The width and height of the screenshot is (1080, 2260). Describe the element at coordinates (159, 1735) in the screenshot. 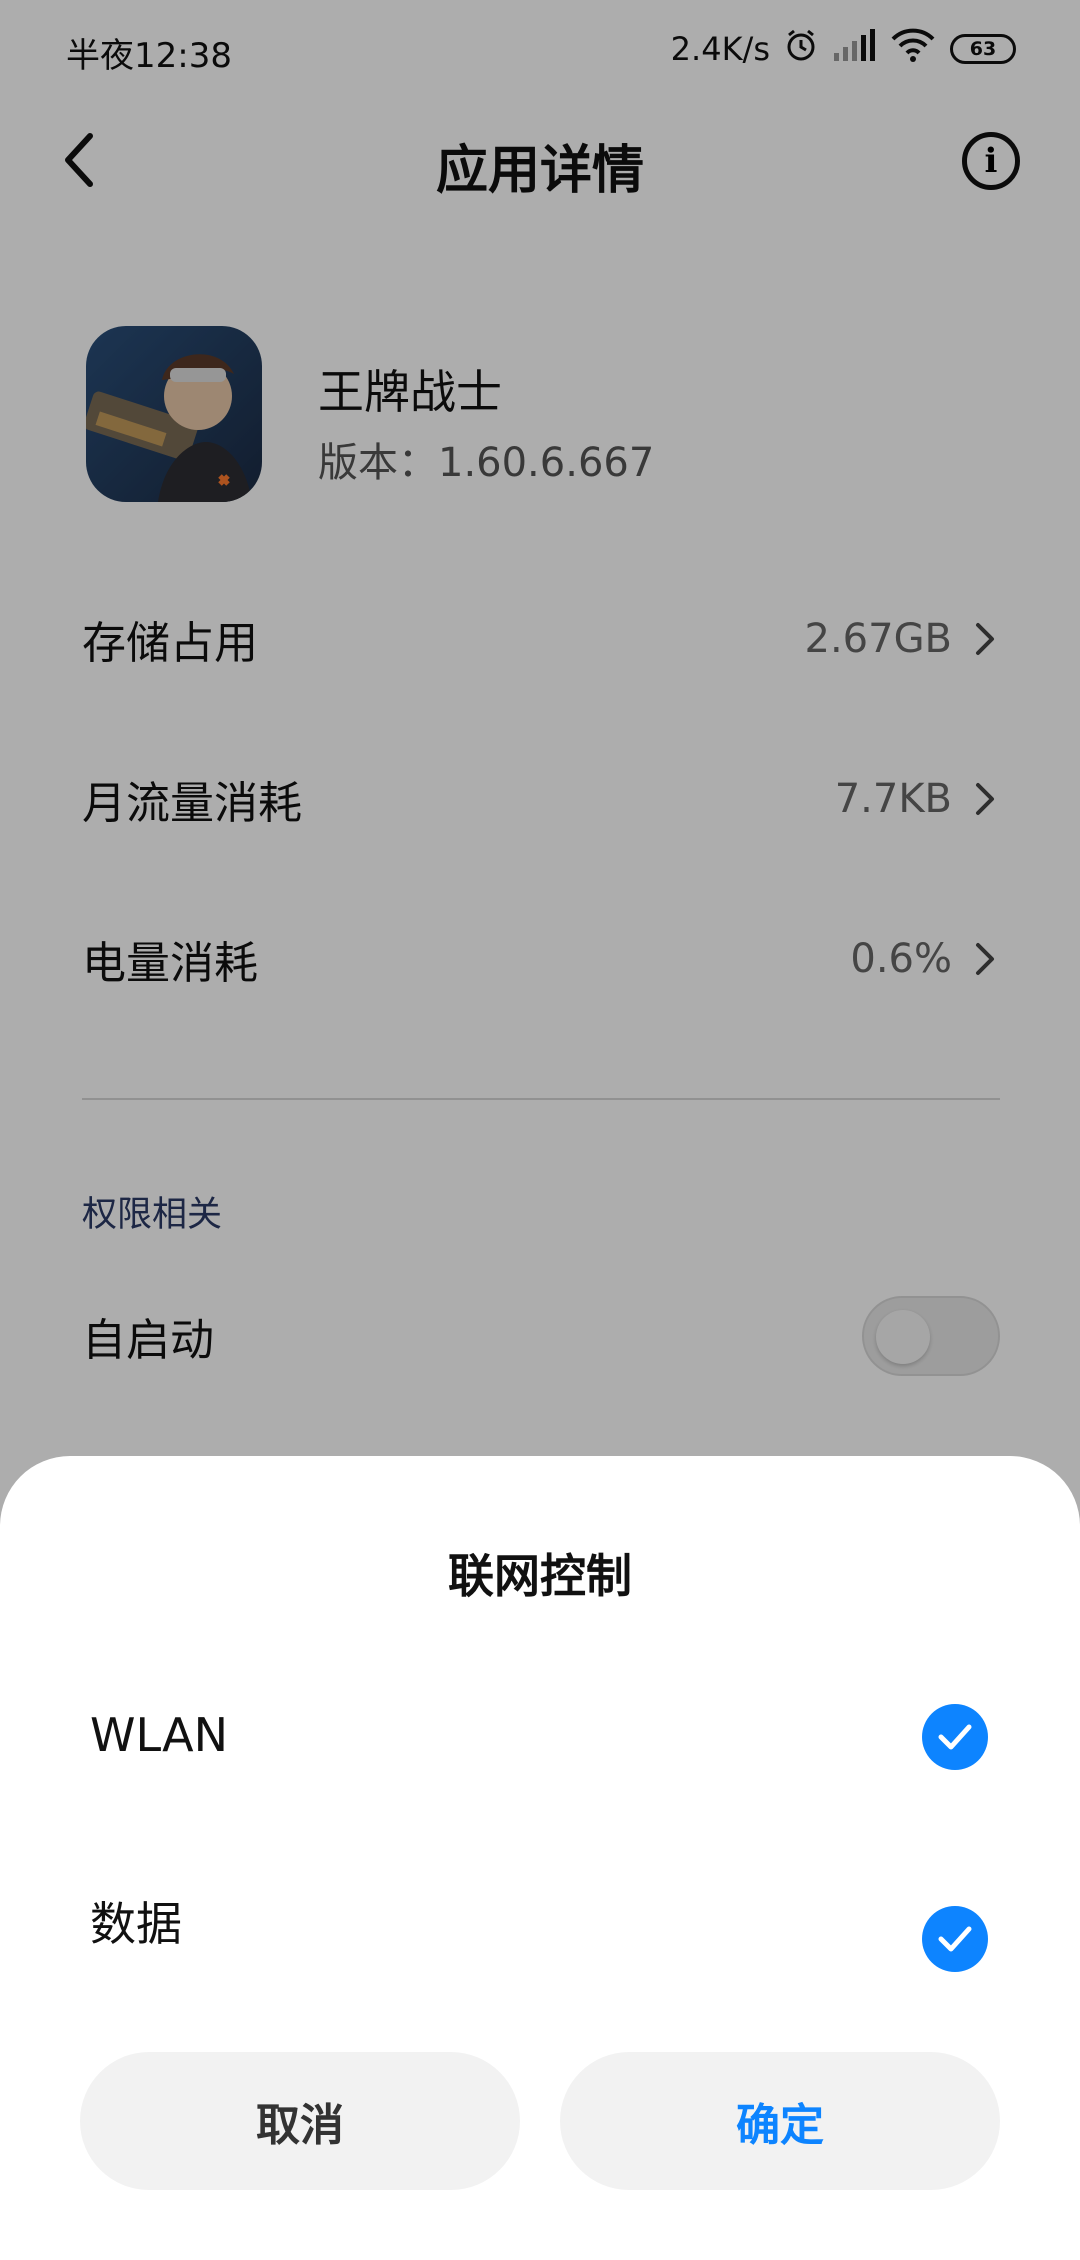

I see `wlan-option-label: WLAN` at that location.